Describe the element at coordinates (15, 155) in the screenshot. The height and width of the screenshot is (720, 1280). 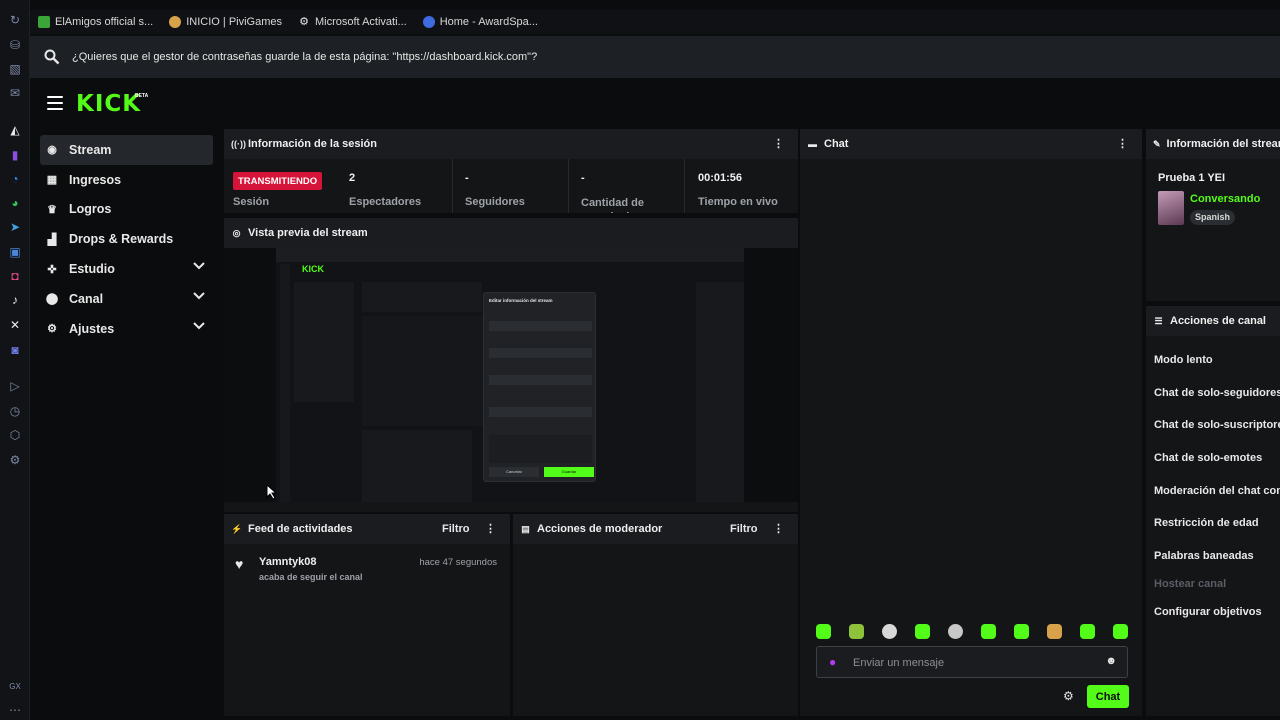
I see `twitch-purple-icon: ▮` at that location.